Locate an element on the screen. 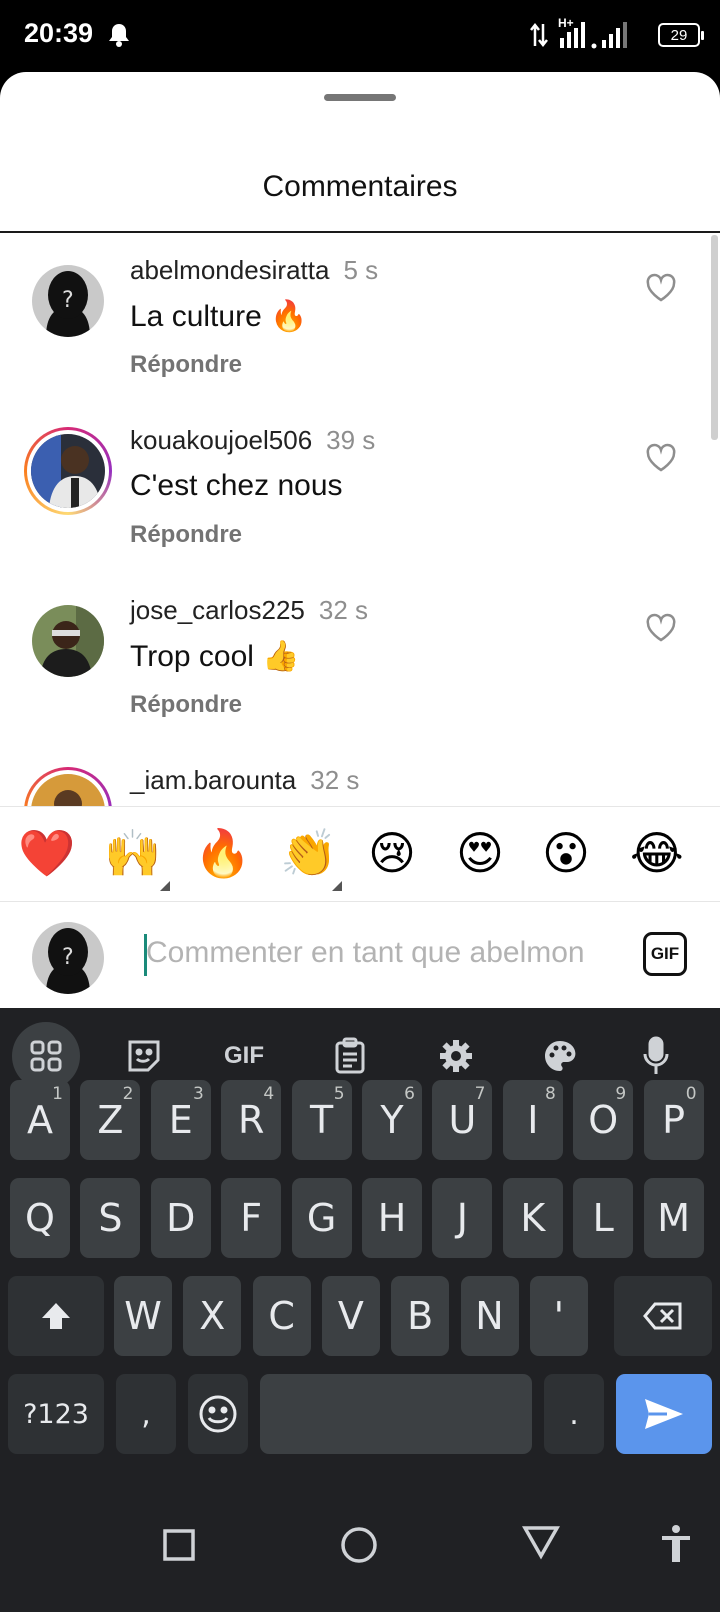 The height and width of the screenshot is (1612, 720). key-hint: 1 is located at coordinates (57, 1094).